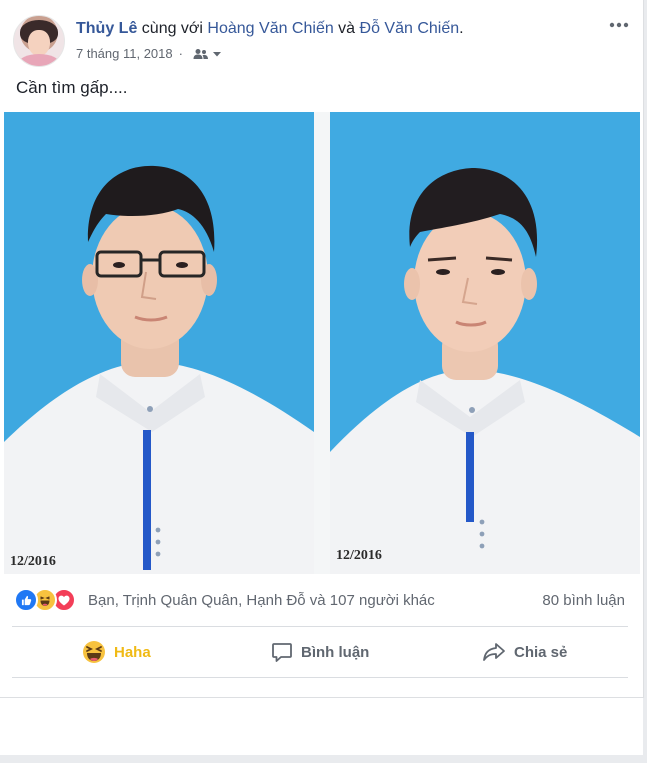 This screenshot has height=763, width=647. I want to click on photo-date-right: 12/2016, so click(359, 555).